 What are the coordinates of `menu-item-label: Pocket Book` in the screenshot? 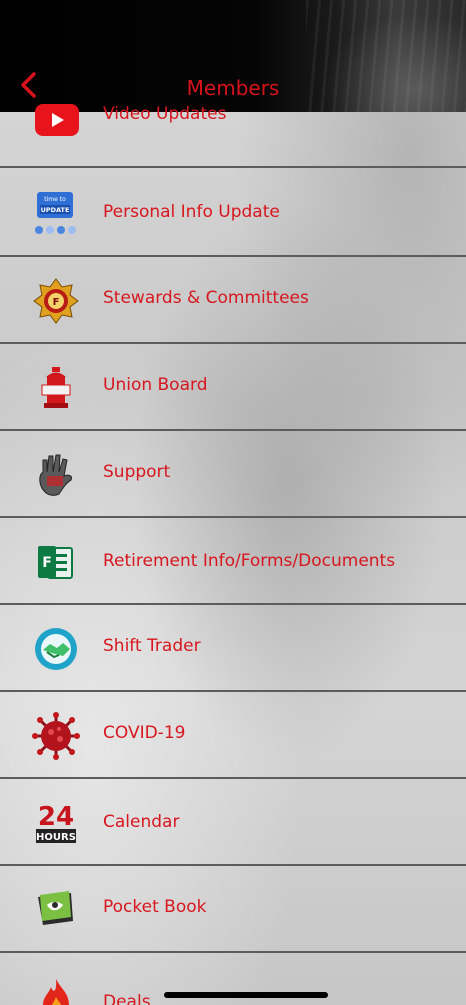 It's located at (155, 907).